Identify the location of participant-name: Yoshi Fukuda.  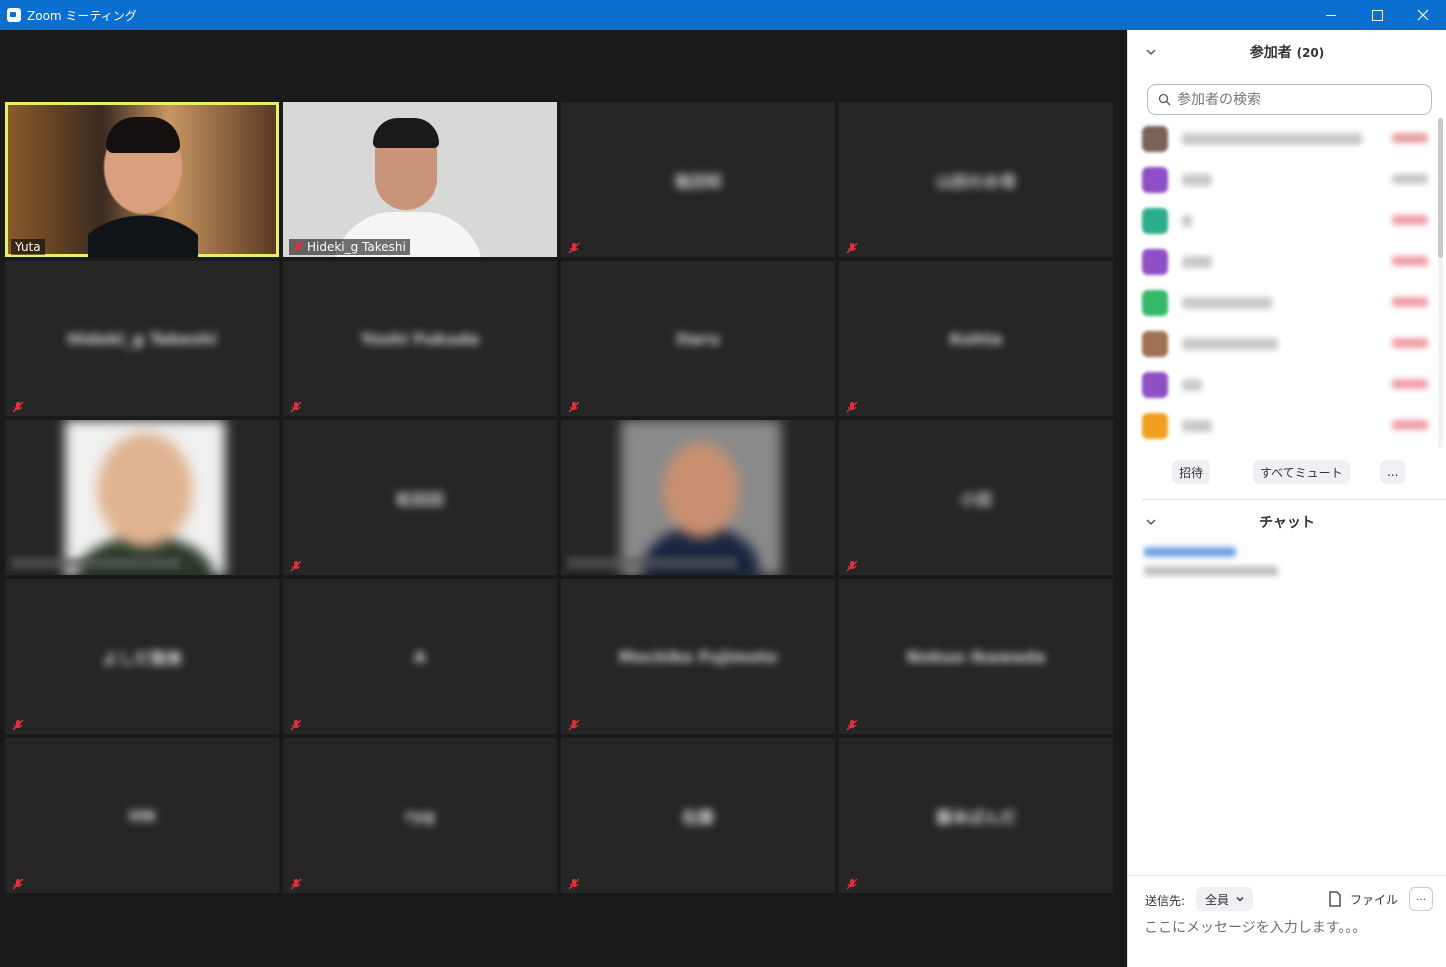
(420, 338).